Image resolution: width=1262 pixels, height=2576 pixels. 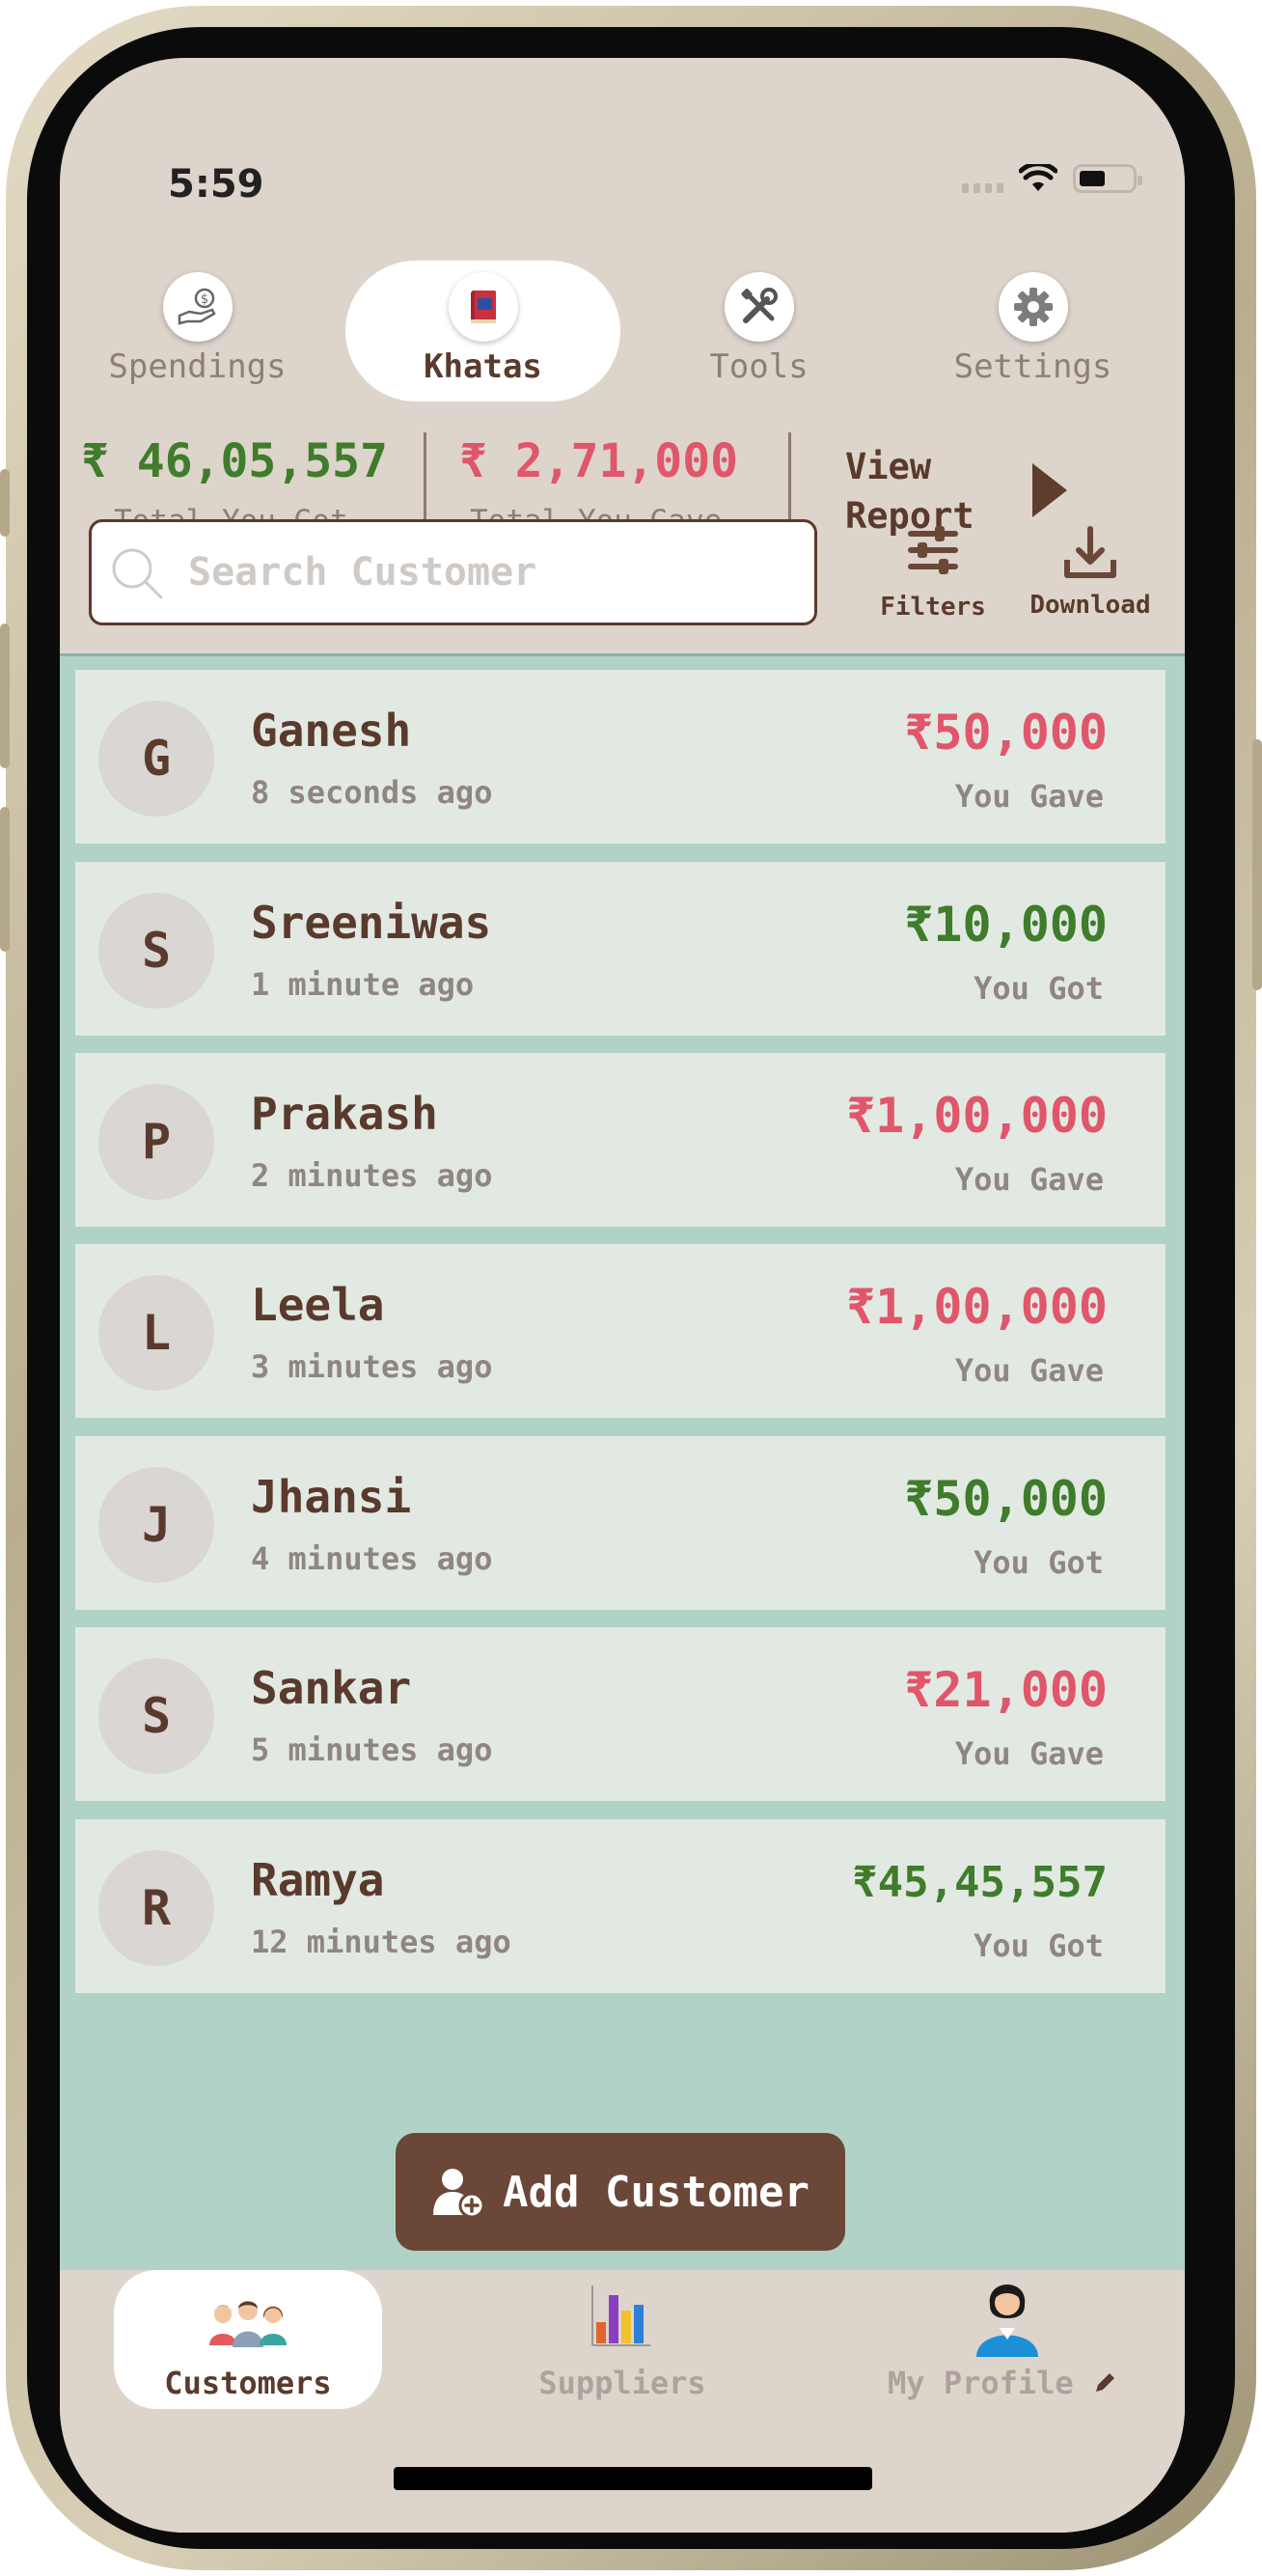 I want to click on list-item: J Jhansi 4 minutes ago ₹50,000 You Got, so click(x=620, y=1523).